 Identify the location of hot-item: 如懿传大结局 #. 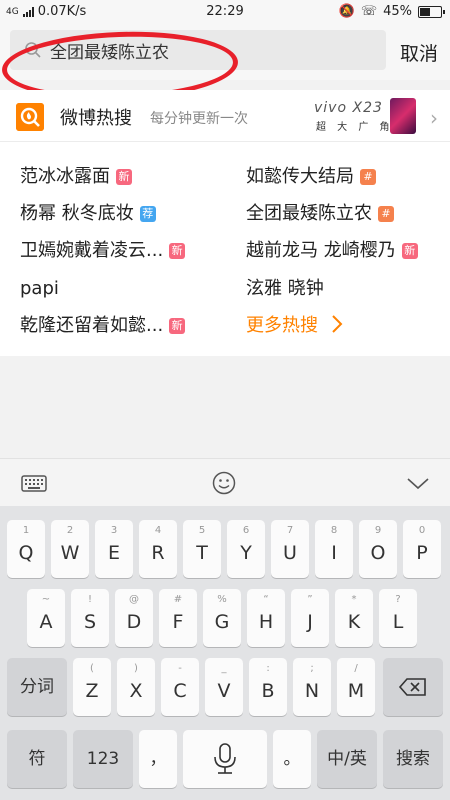
(311, 177).